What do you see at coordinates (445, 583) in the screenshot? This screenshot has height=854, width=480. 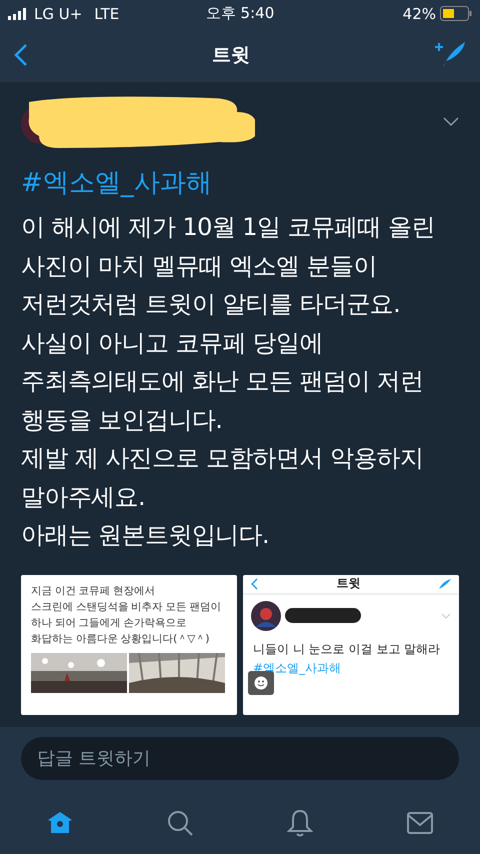 I see `feather-icon` at bounding box center [445, 583].